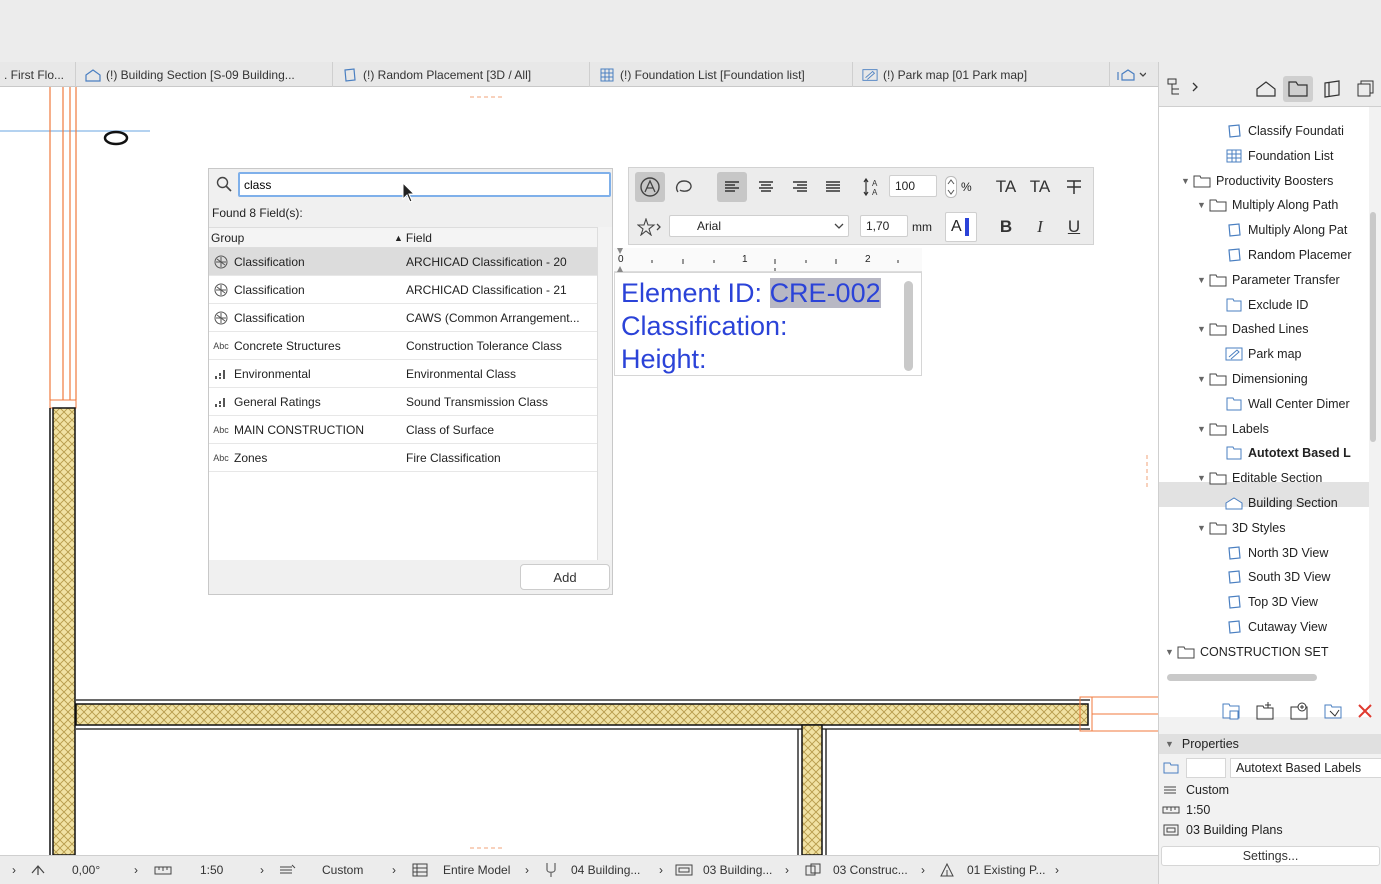  What do you see at coordinates (1206, 768) in the screenshot?
I see `view-id-field` at bounding box center [1206, 768].